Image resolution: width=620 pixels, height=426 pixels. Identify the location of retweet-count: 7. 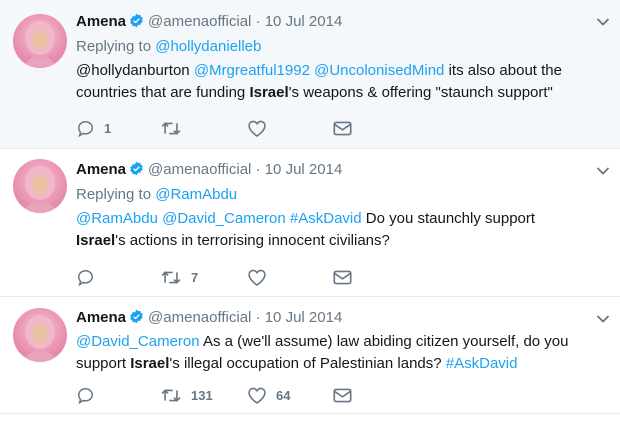
(195, 277).